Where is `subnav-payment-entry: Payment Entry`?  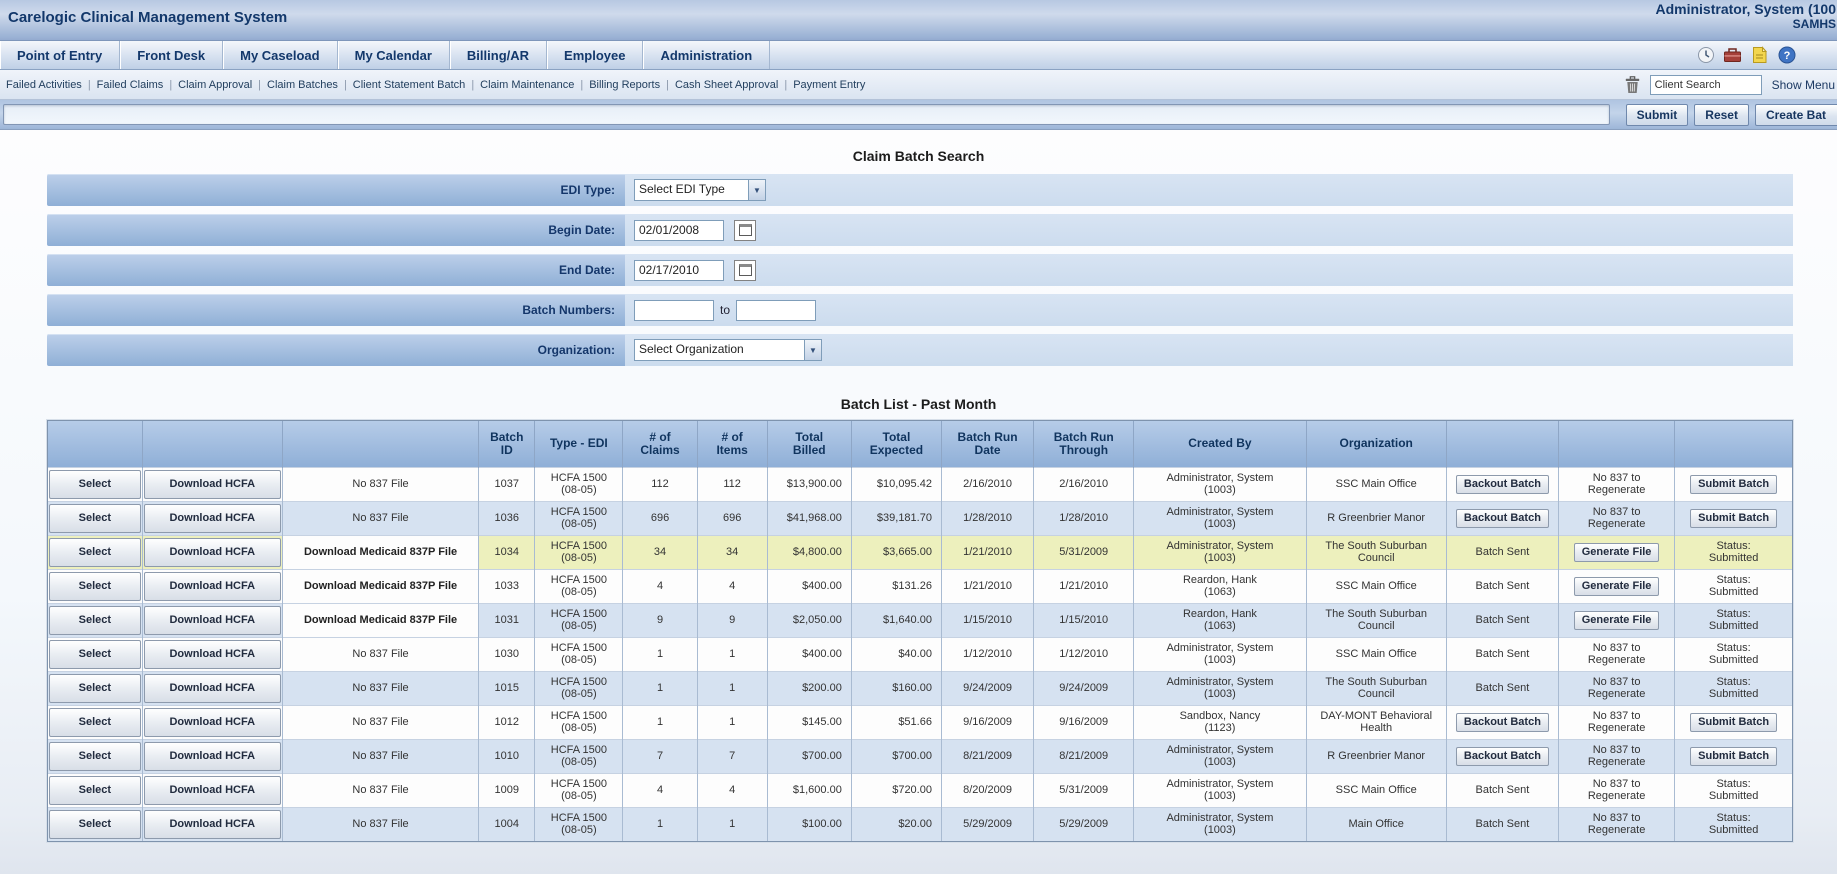
subnav-payment-entry: Payment Entry is located at coordinates (829, 85).